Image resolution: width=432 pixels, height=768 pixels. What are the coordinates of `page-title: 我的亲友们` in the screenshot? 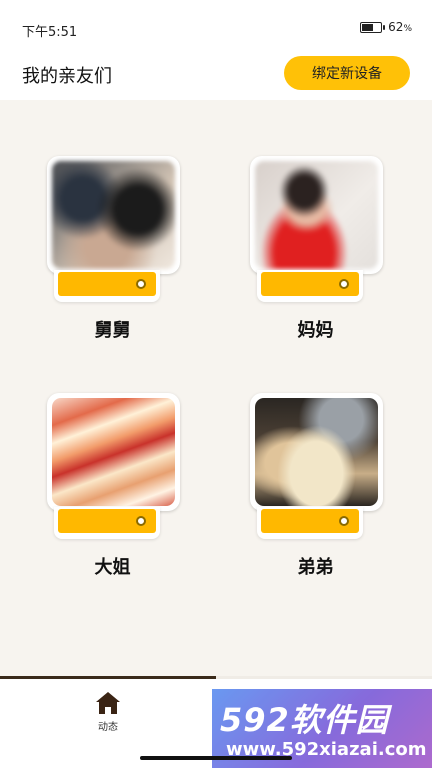 It's located at (67, 76).